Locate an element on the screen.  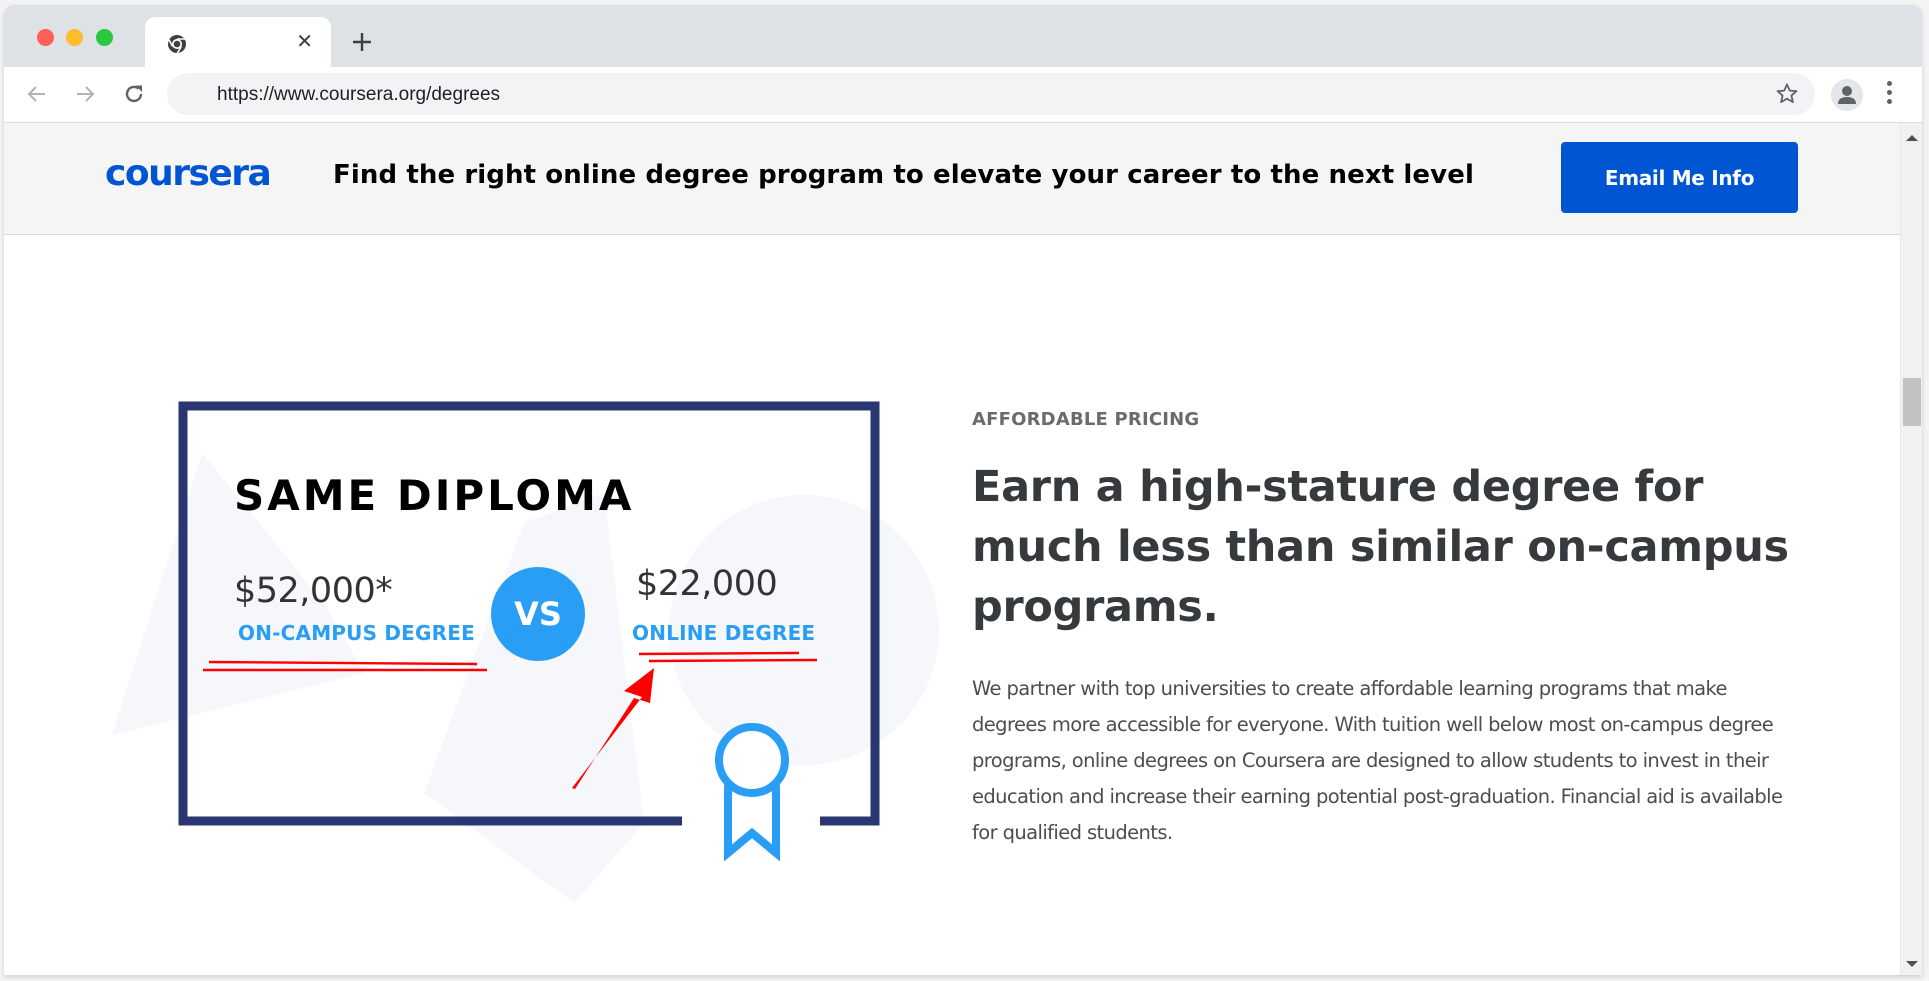
url-text: https://www.coursera.org/degrees is located at coordinates (358, 95).